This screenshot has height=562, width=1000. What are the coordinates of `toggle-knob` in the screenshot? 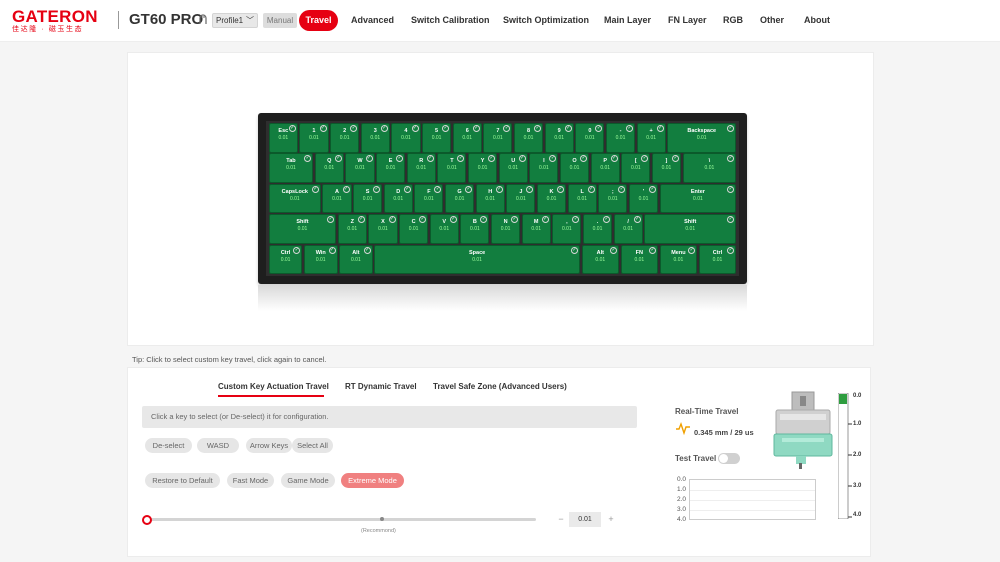 It's located at (723, 458).